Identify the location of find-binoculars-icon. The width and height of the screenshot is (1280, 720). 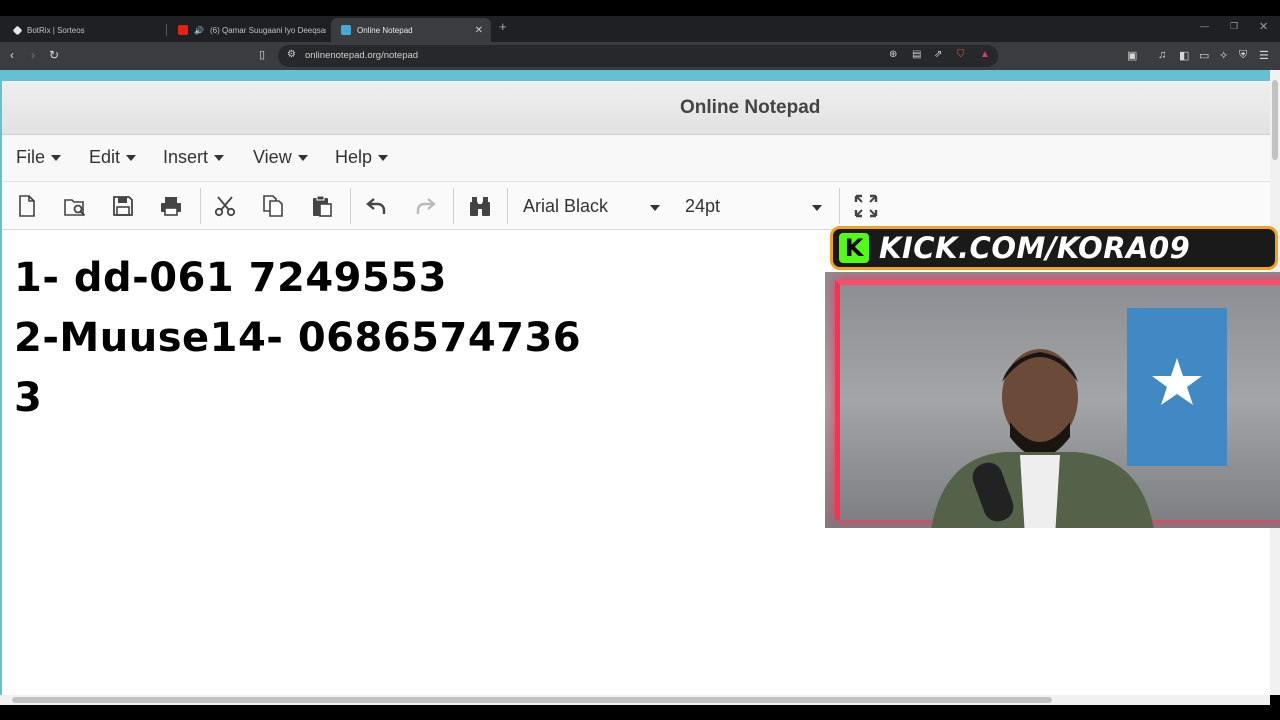
(480, 206).